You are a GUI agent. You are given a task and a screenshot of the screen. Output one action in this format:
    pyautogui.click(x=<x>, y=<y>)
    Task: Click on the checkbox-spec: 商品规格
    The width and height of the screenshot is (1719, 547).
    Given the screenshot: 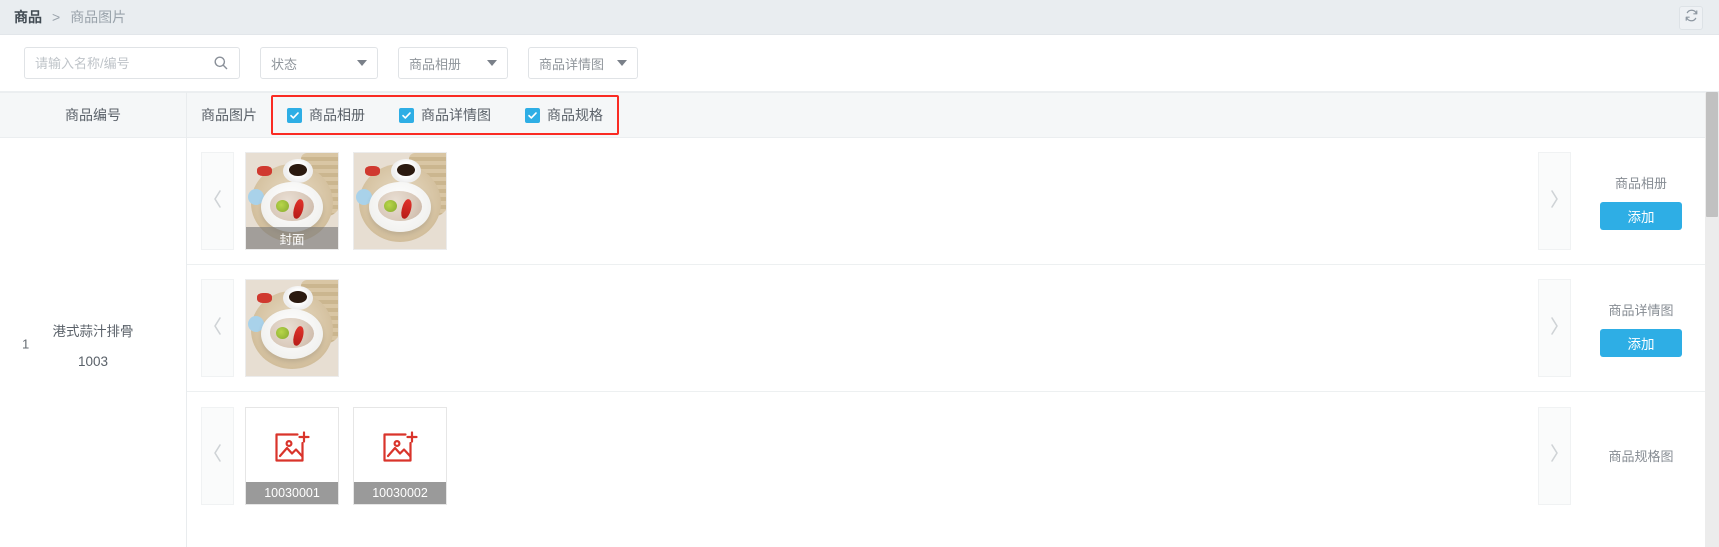 What is the action you would take?
    pyautogui.click(x=564, y=115)
    